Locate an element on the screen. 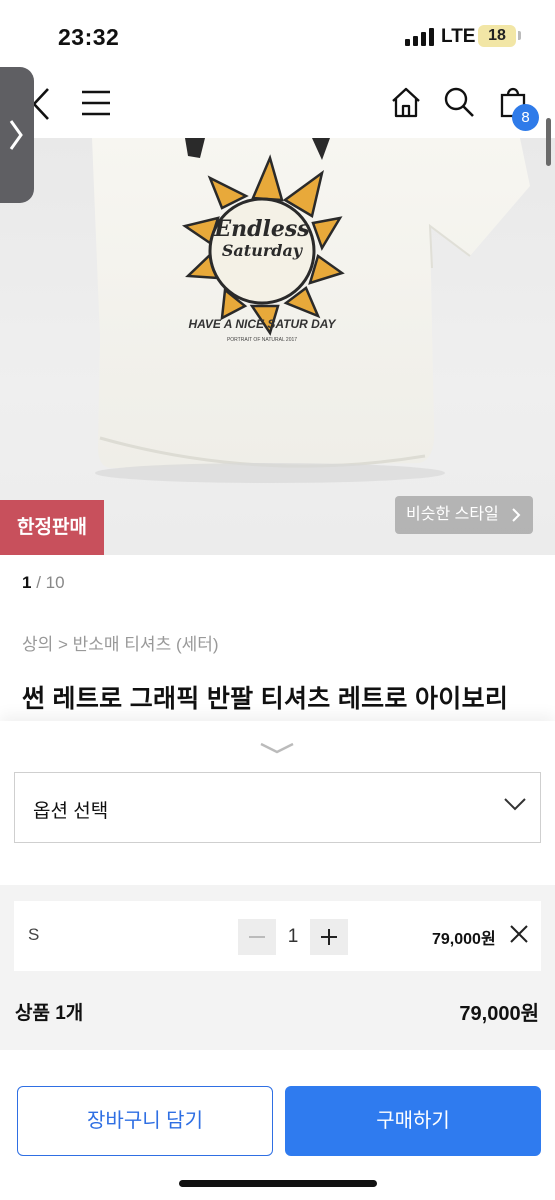 This screenshot has width=555, height=1200. item-size: S is located at coordinates (34, 934).